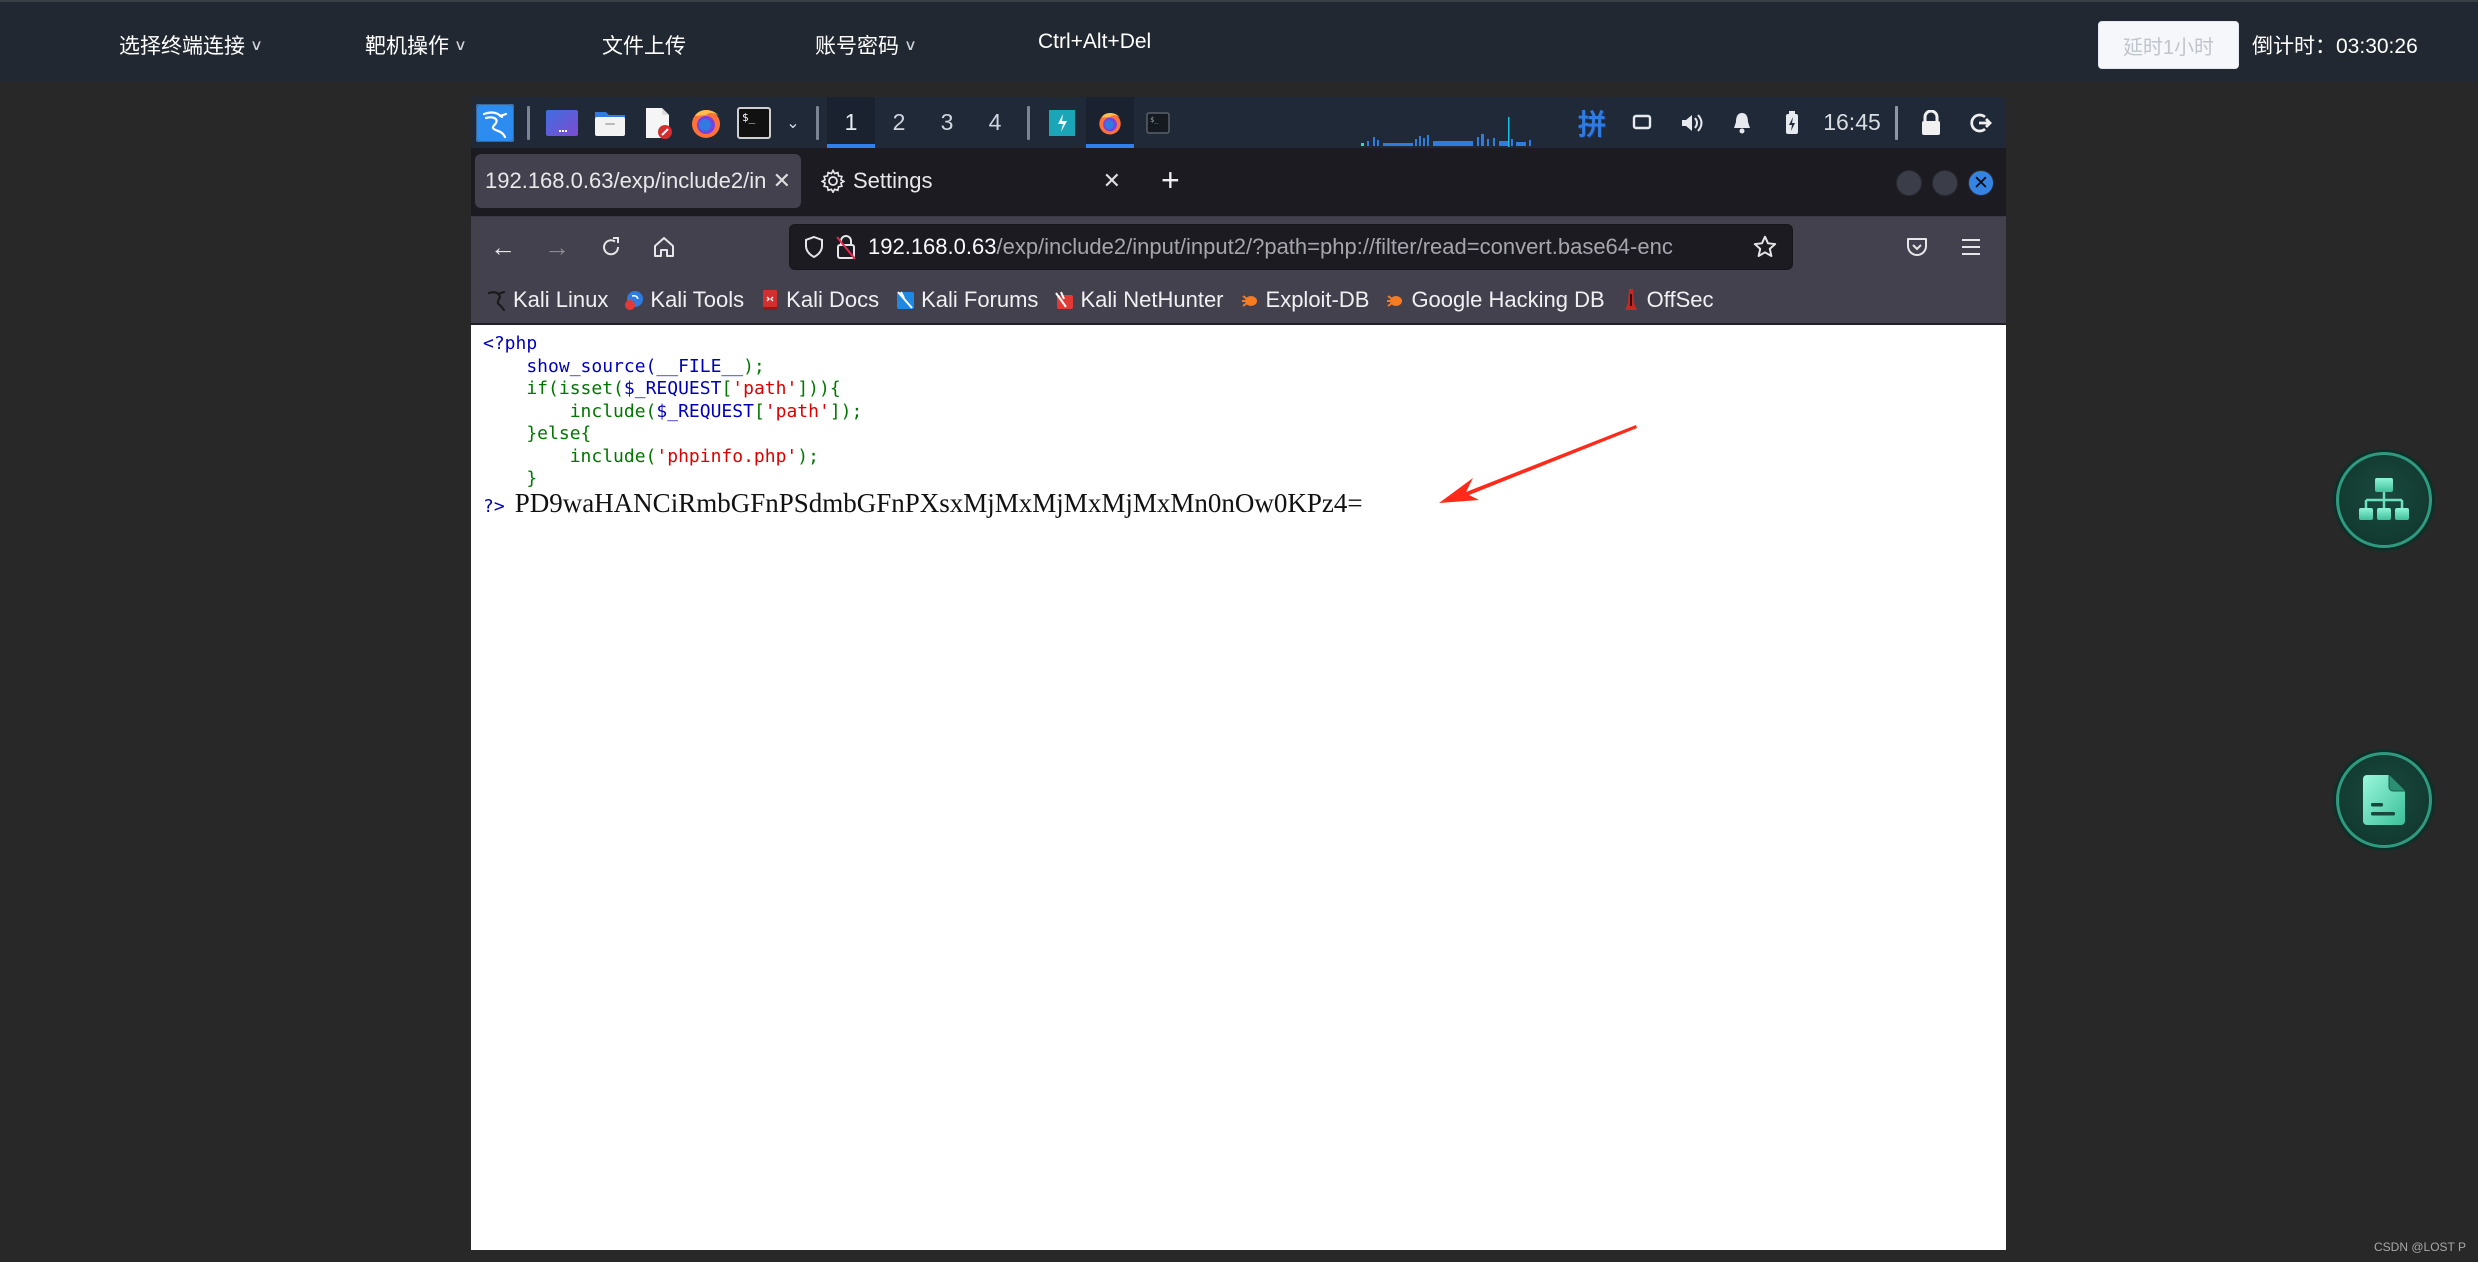  I want to click on network-topology-icon, so click(2384, 499).